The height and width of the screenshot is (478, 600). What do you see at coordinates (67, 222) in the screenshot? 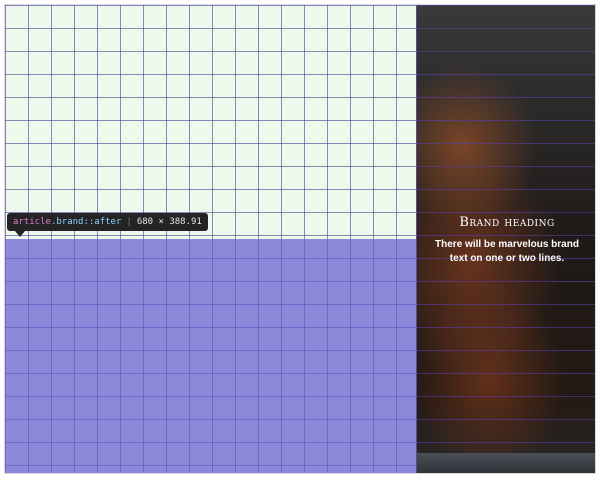
I see `tooltip-selector-class: .brand` at bounding box center [67, 222].